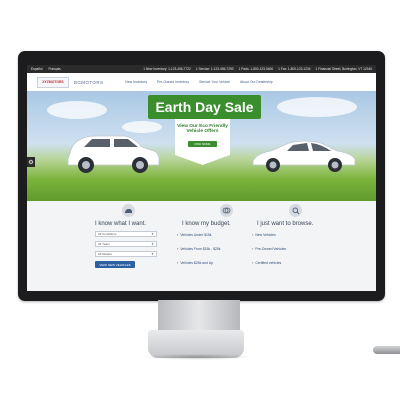  I want to click on suv-image, so click(113, 154).